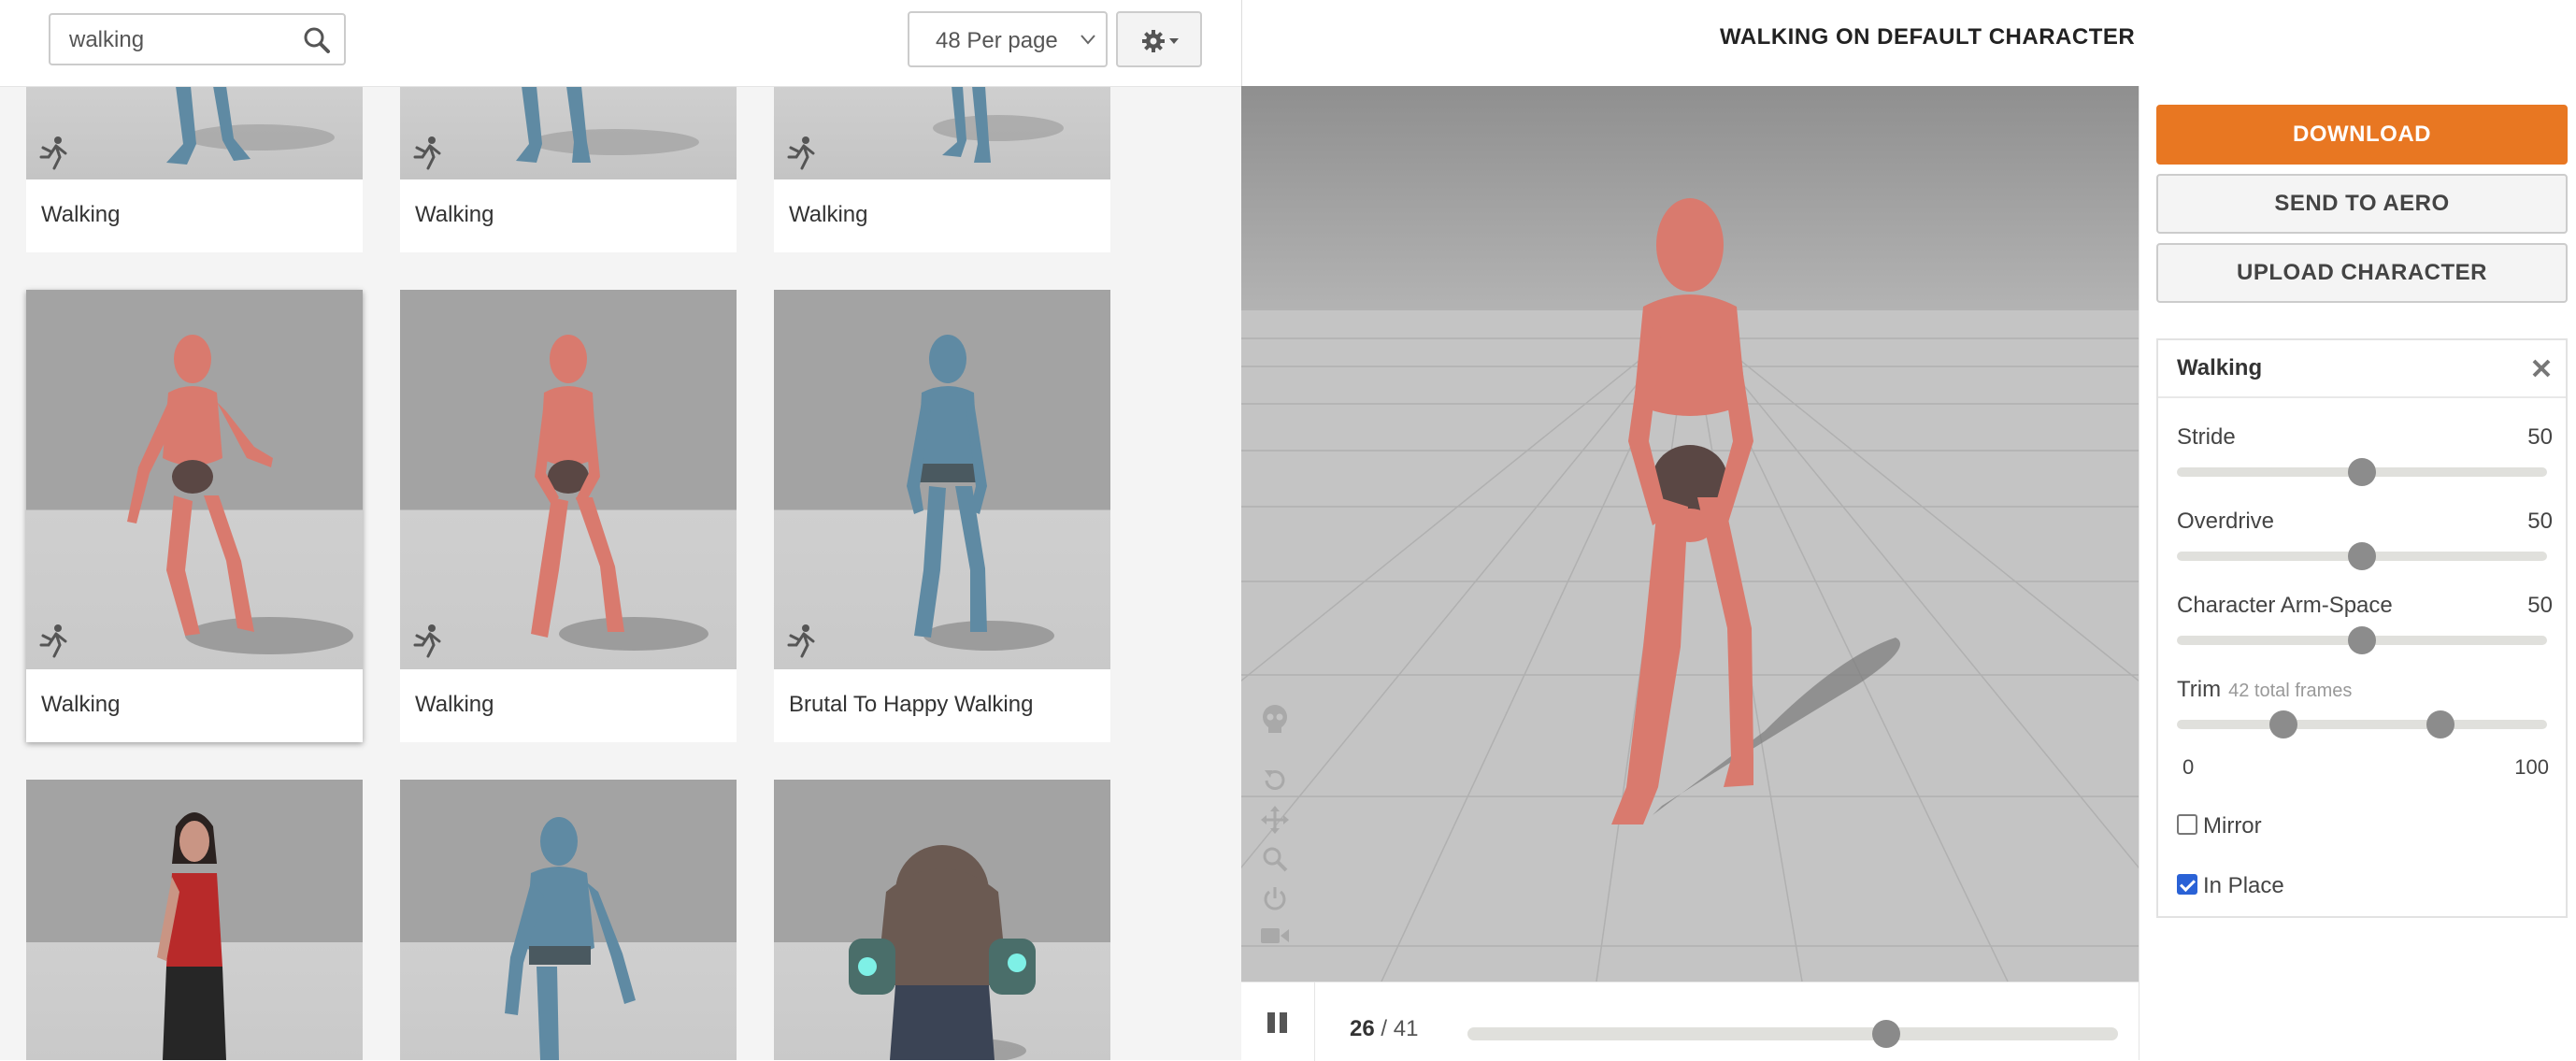 This screenshot has height=1061, width=2576. Describe the element at coordinates (911, 705) in the screenshot. I see `card-label: Brutal To Happy Walking` at that location.